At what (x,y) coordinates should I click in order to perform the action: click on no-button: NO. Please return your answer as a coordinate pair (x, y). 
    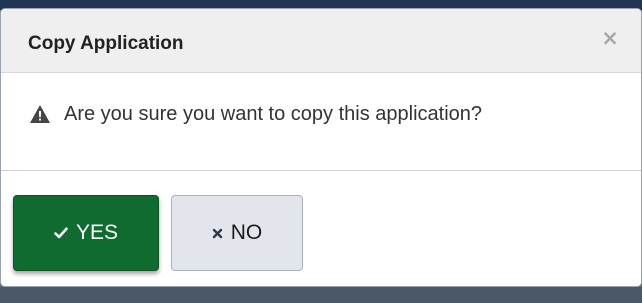
    Looking at the image, I should click on (237, 233).